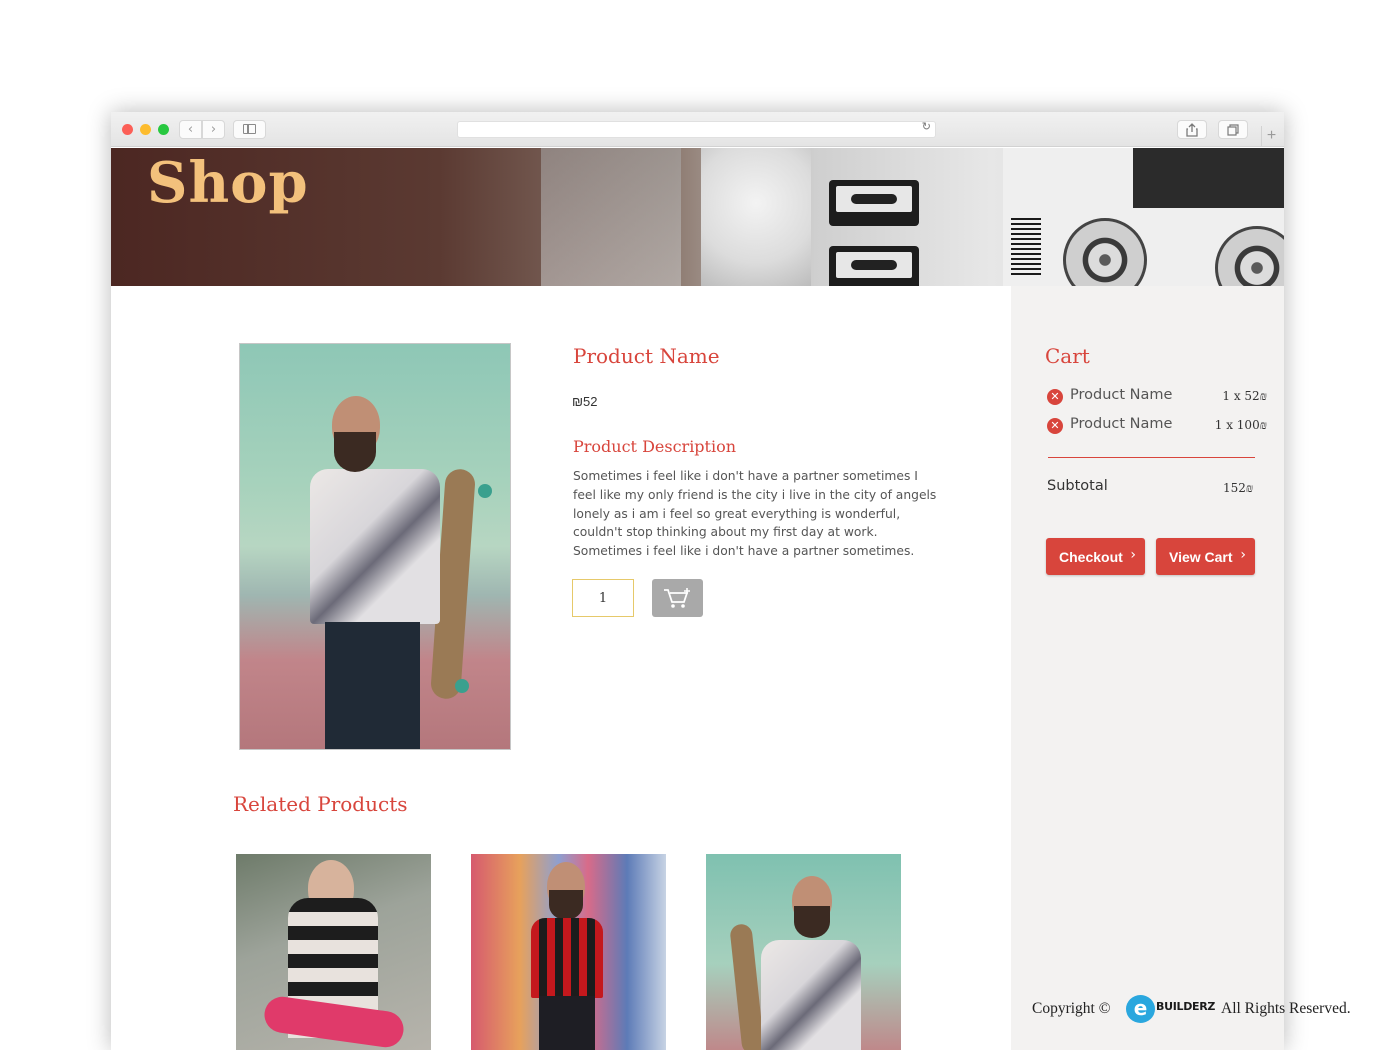 Image resolution: width=1400 pixels, height=1050 pixels. What do you see at coordinates (655, 446) in the screenshot?
I see `product-description-title: Product Description` at bounding box center [655, 446].